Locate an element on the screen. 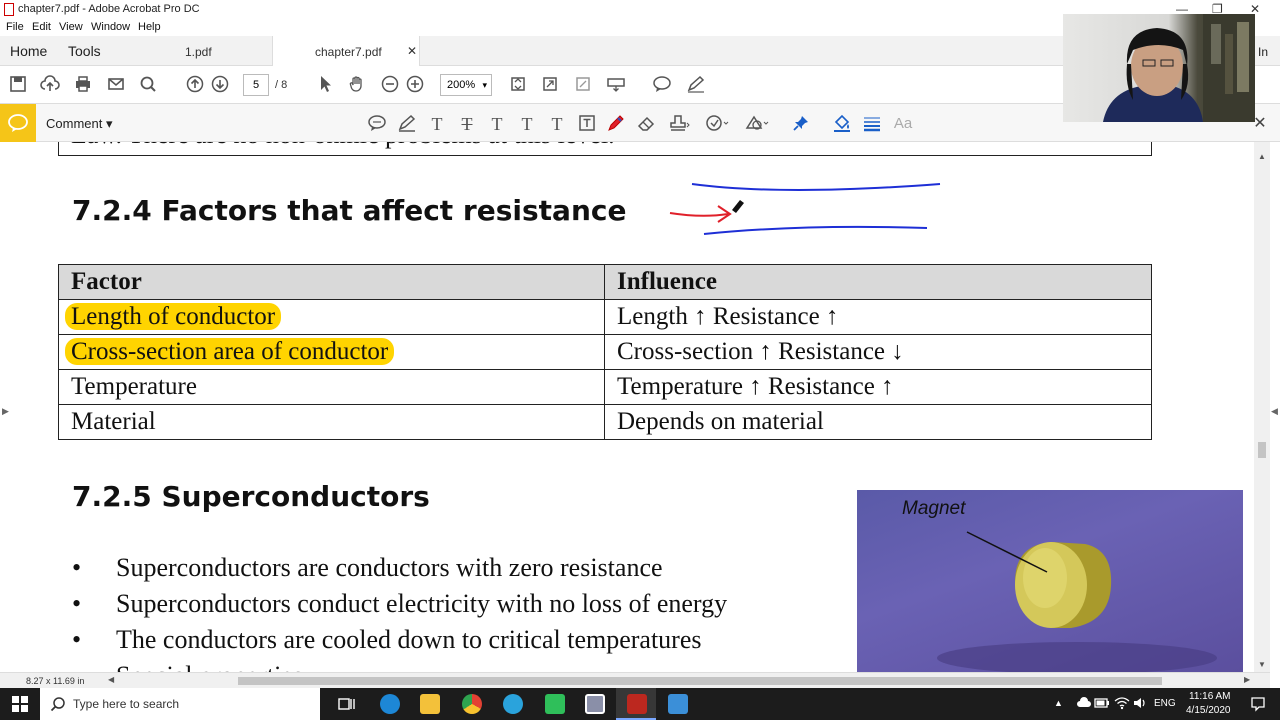 The image size is (1280, 720). fill-color-icon is located at coordinates (842, 124).